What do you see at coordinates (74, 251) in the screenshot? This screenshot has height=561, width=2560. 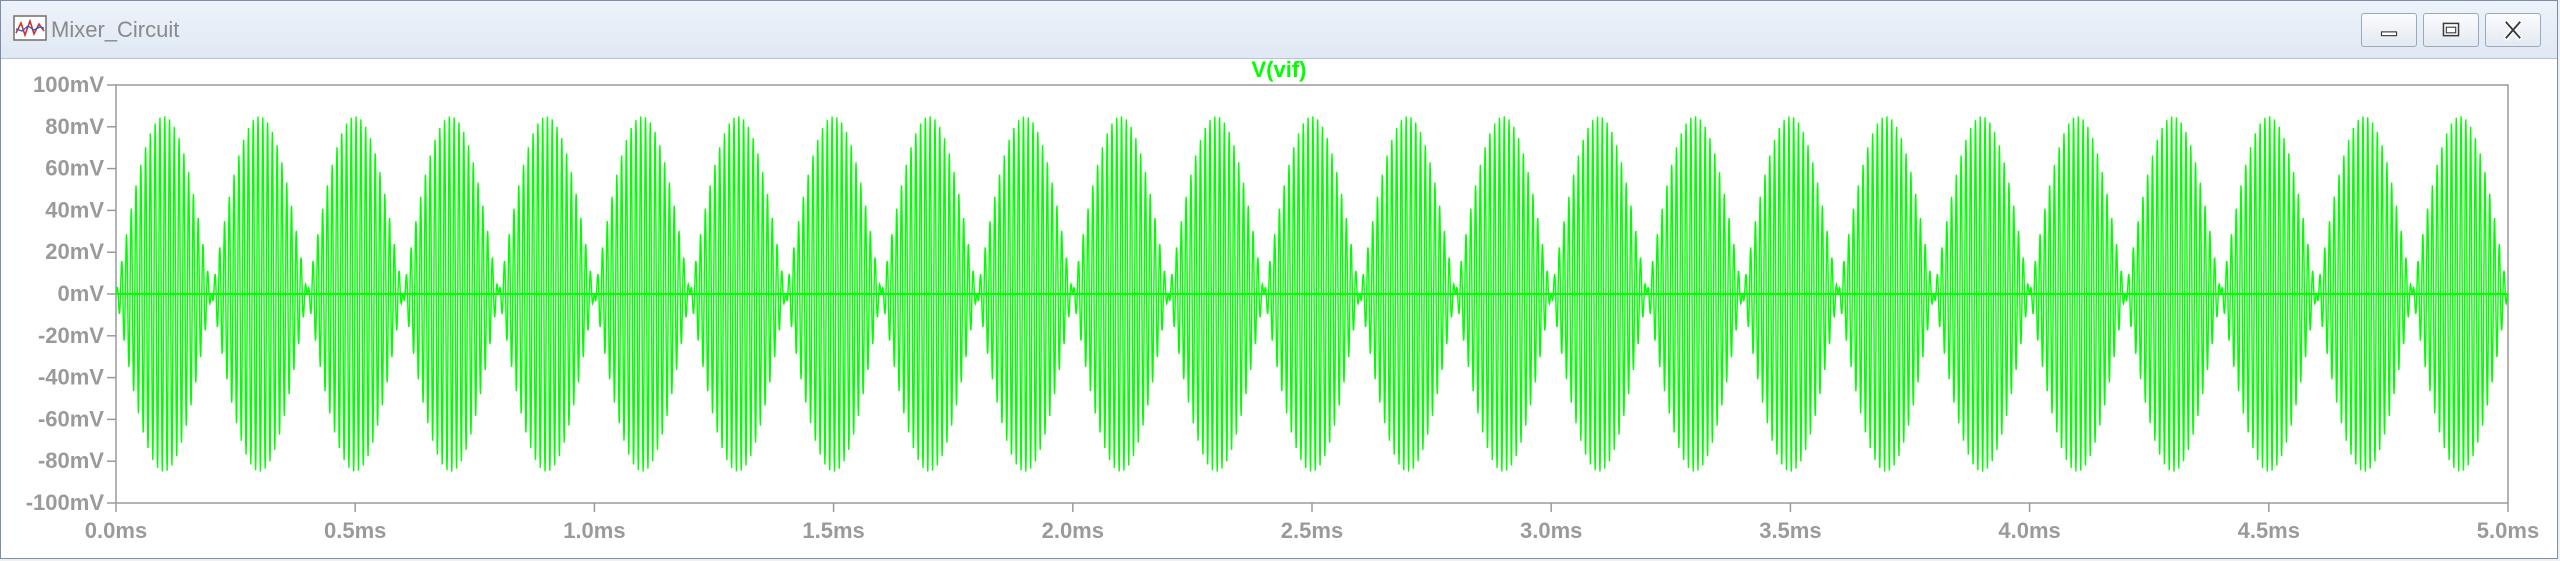 I see `y-tick-label: 20mV` at bounding box center [74, 251].